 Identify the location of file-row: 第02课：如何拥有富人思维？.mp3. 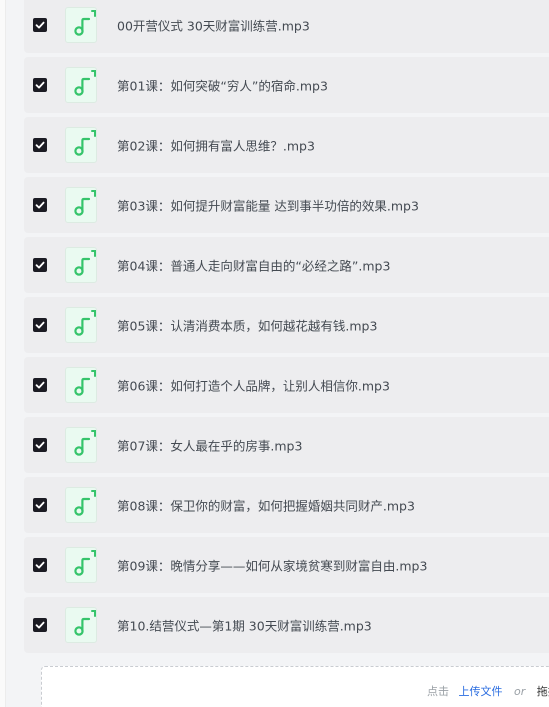
(286, 145).